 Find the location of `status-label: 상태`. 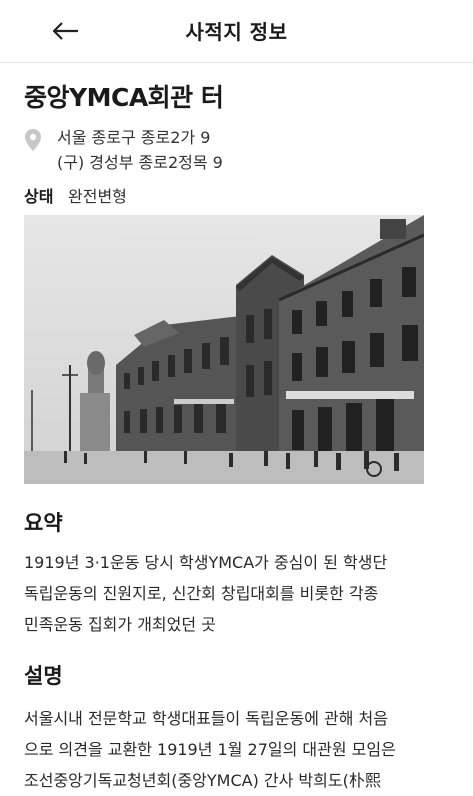

status-label: 상태 is located at coordinates (39, 196).